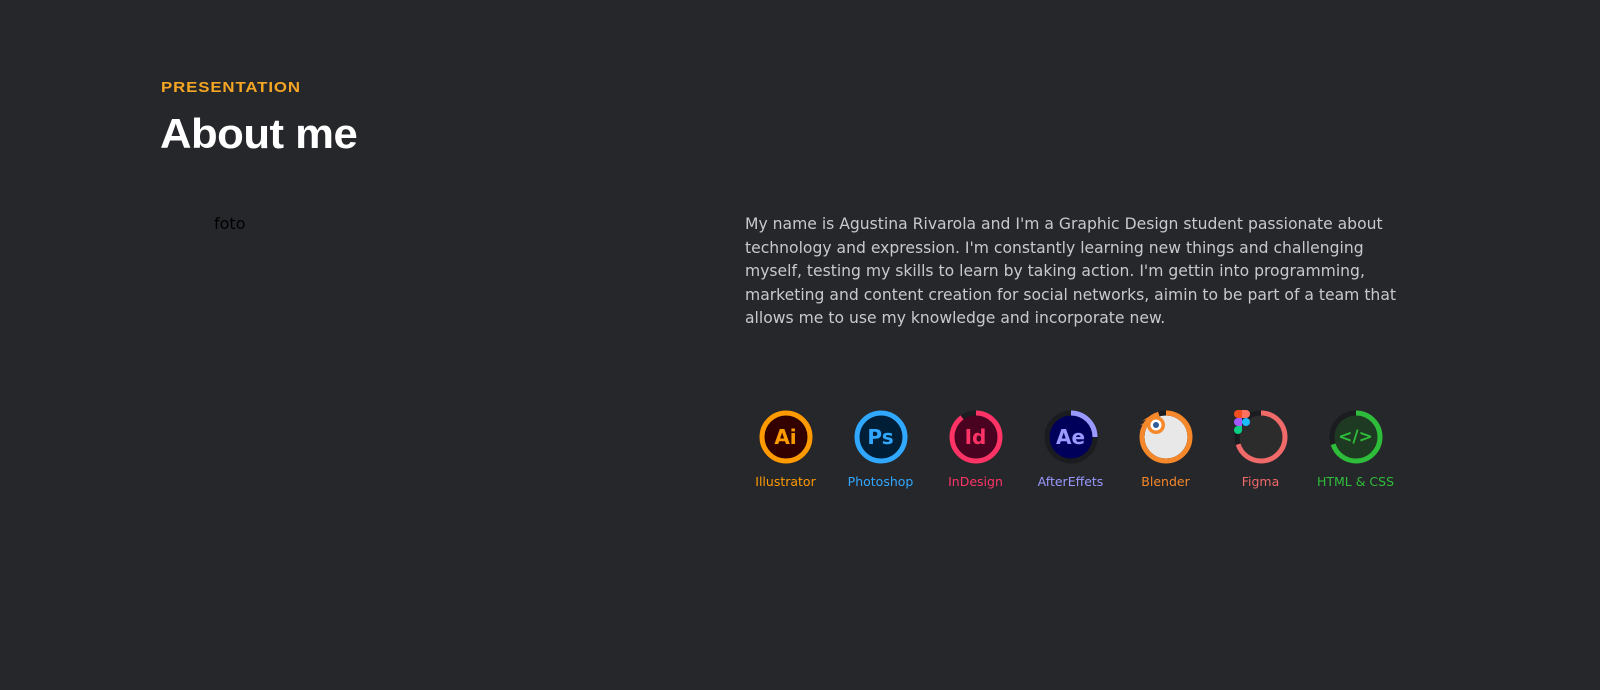  I want to click on skill-progress-ring: Ae, so click(1071, 437).